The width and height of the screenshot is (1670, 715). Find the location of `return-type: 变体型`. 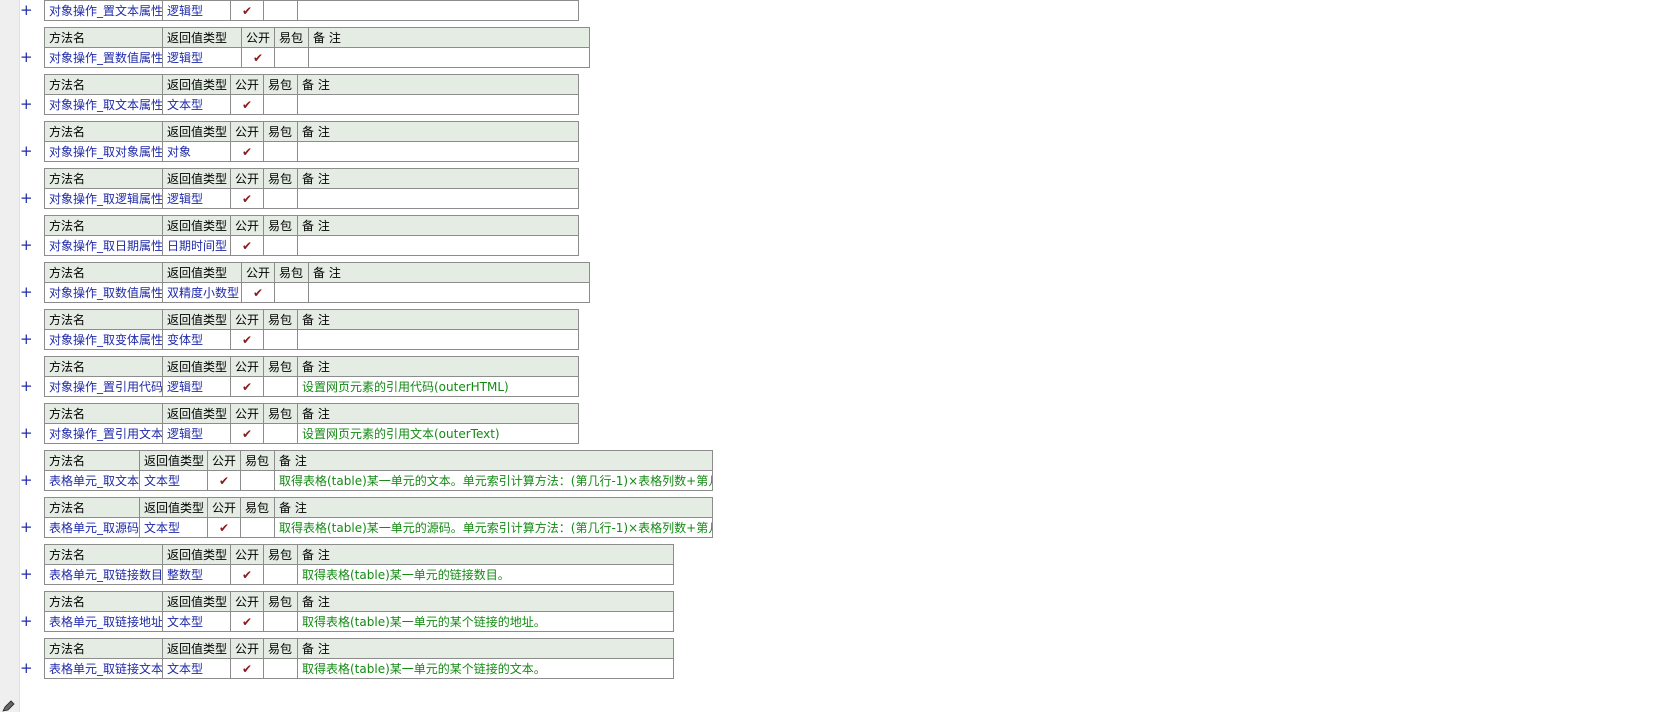

return-type: 变体型 is located at coordinates (196, 339).